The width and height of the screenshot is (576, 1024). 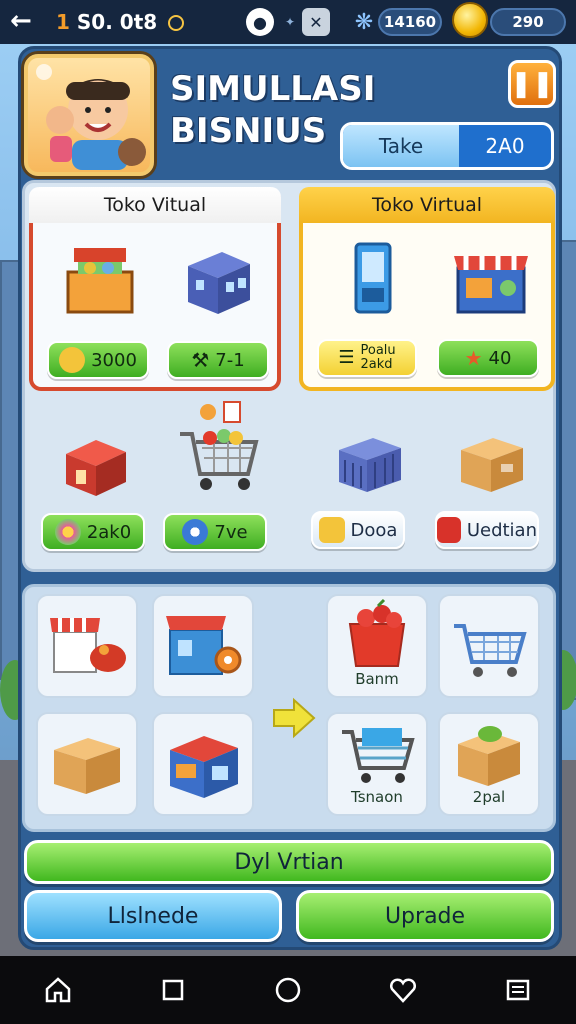 What do you see at coordinates (376, 364) in the screenshot?
I see `info-label-line-2: 2akd` at bounding box center [376, 364].